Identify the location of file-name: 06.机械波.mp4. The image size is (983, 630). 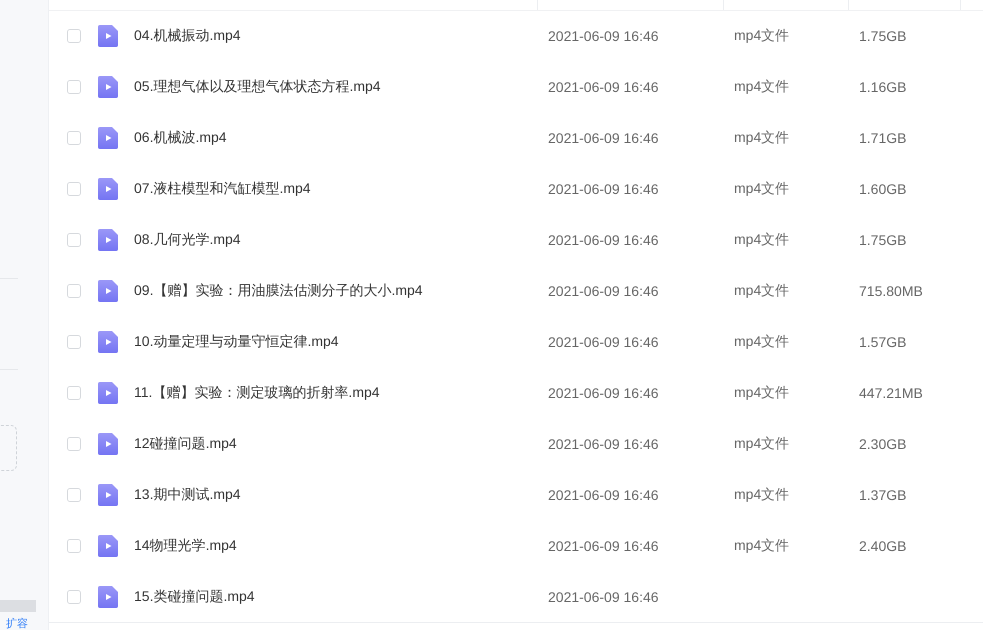
(180, 138).